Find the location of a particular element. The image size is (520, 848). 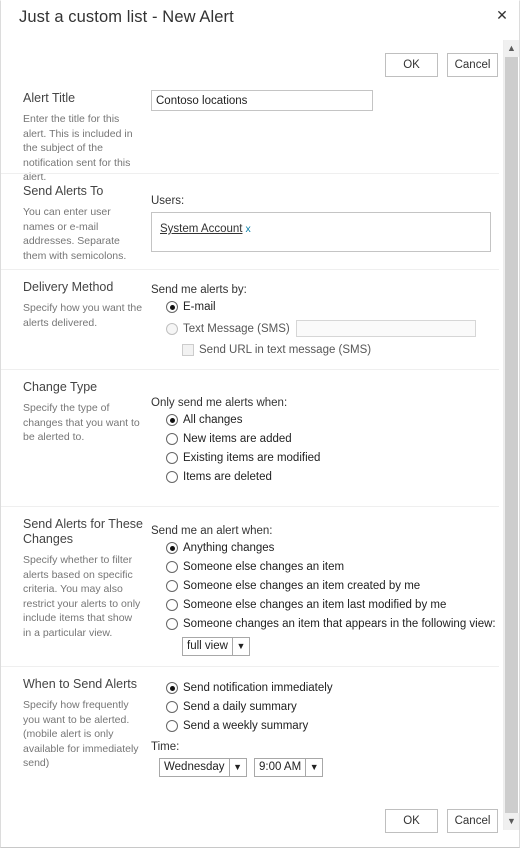

radio-someone-changes-item-label: Someone else changes an item is located at coordinates (264, 567).